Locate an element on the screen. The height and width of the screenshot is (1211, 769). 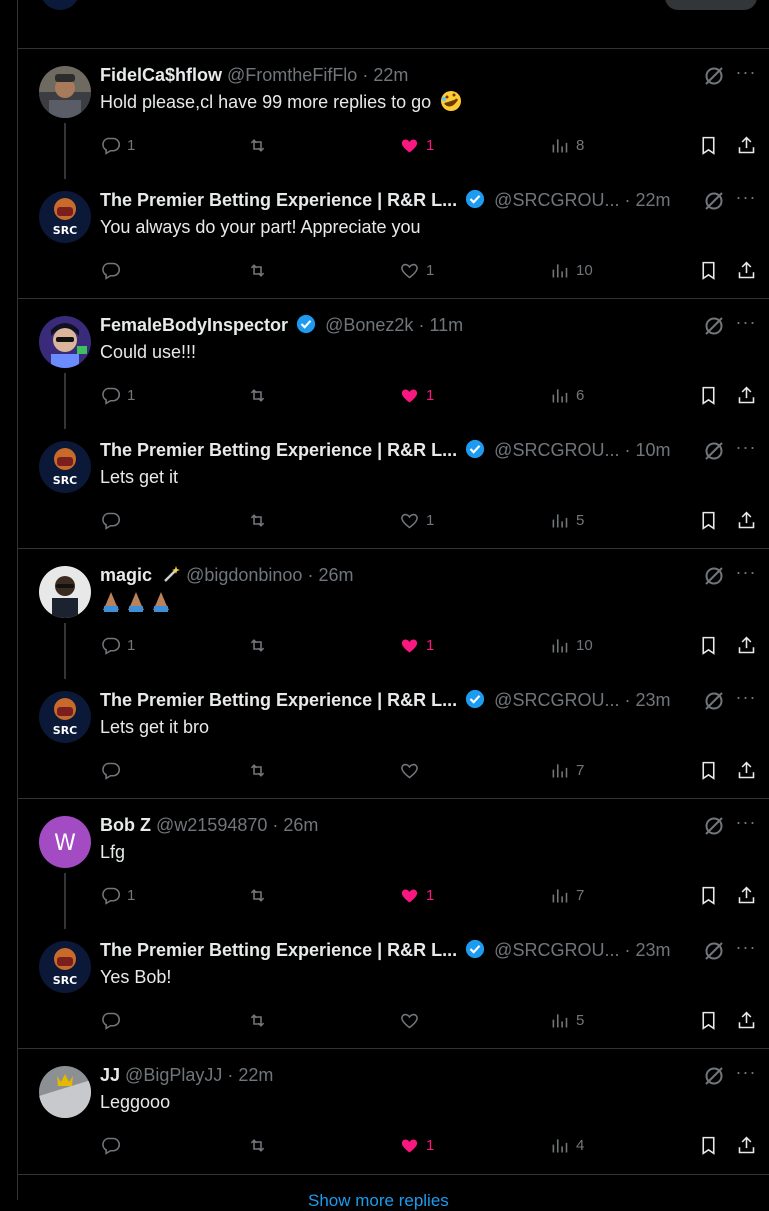
timestamp: 10m is located at coordinates (652, 450).